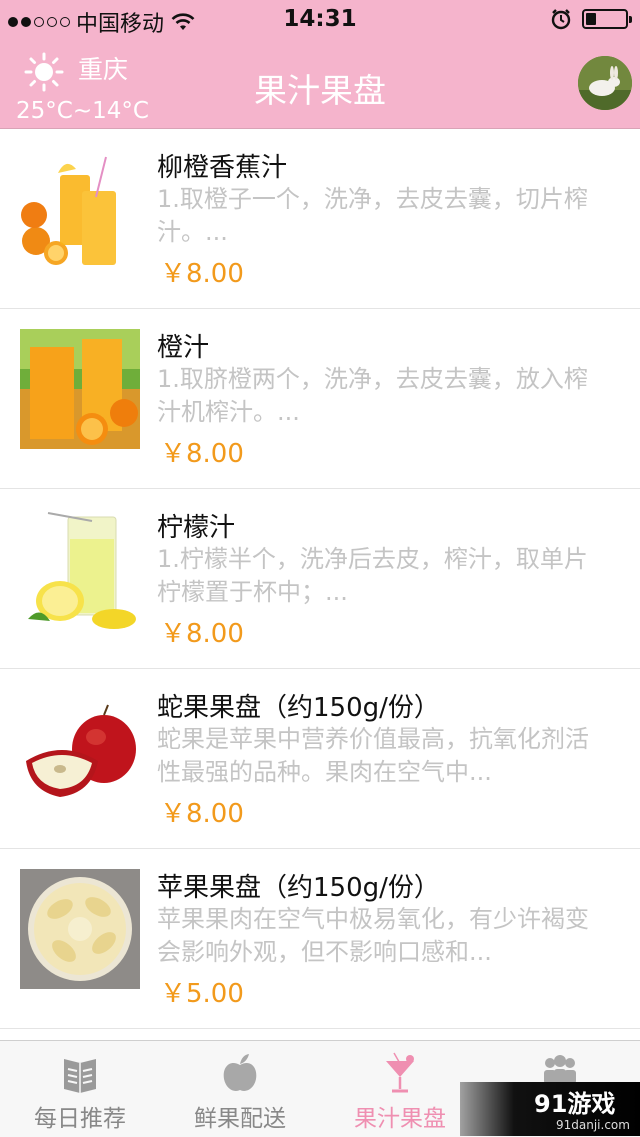 The image size is (640, 1137). What do you see at coordinates (202, 994) in the screenshot?
I see `product-price: ￥5.00` at bounding box center [202, 994].